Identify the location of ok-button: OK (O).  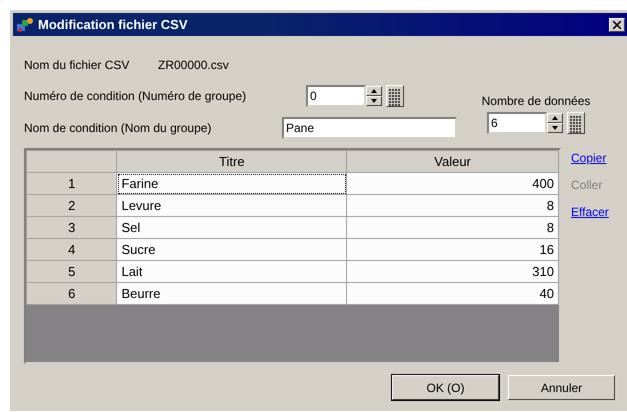
(445, 387).